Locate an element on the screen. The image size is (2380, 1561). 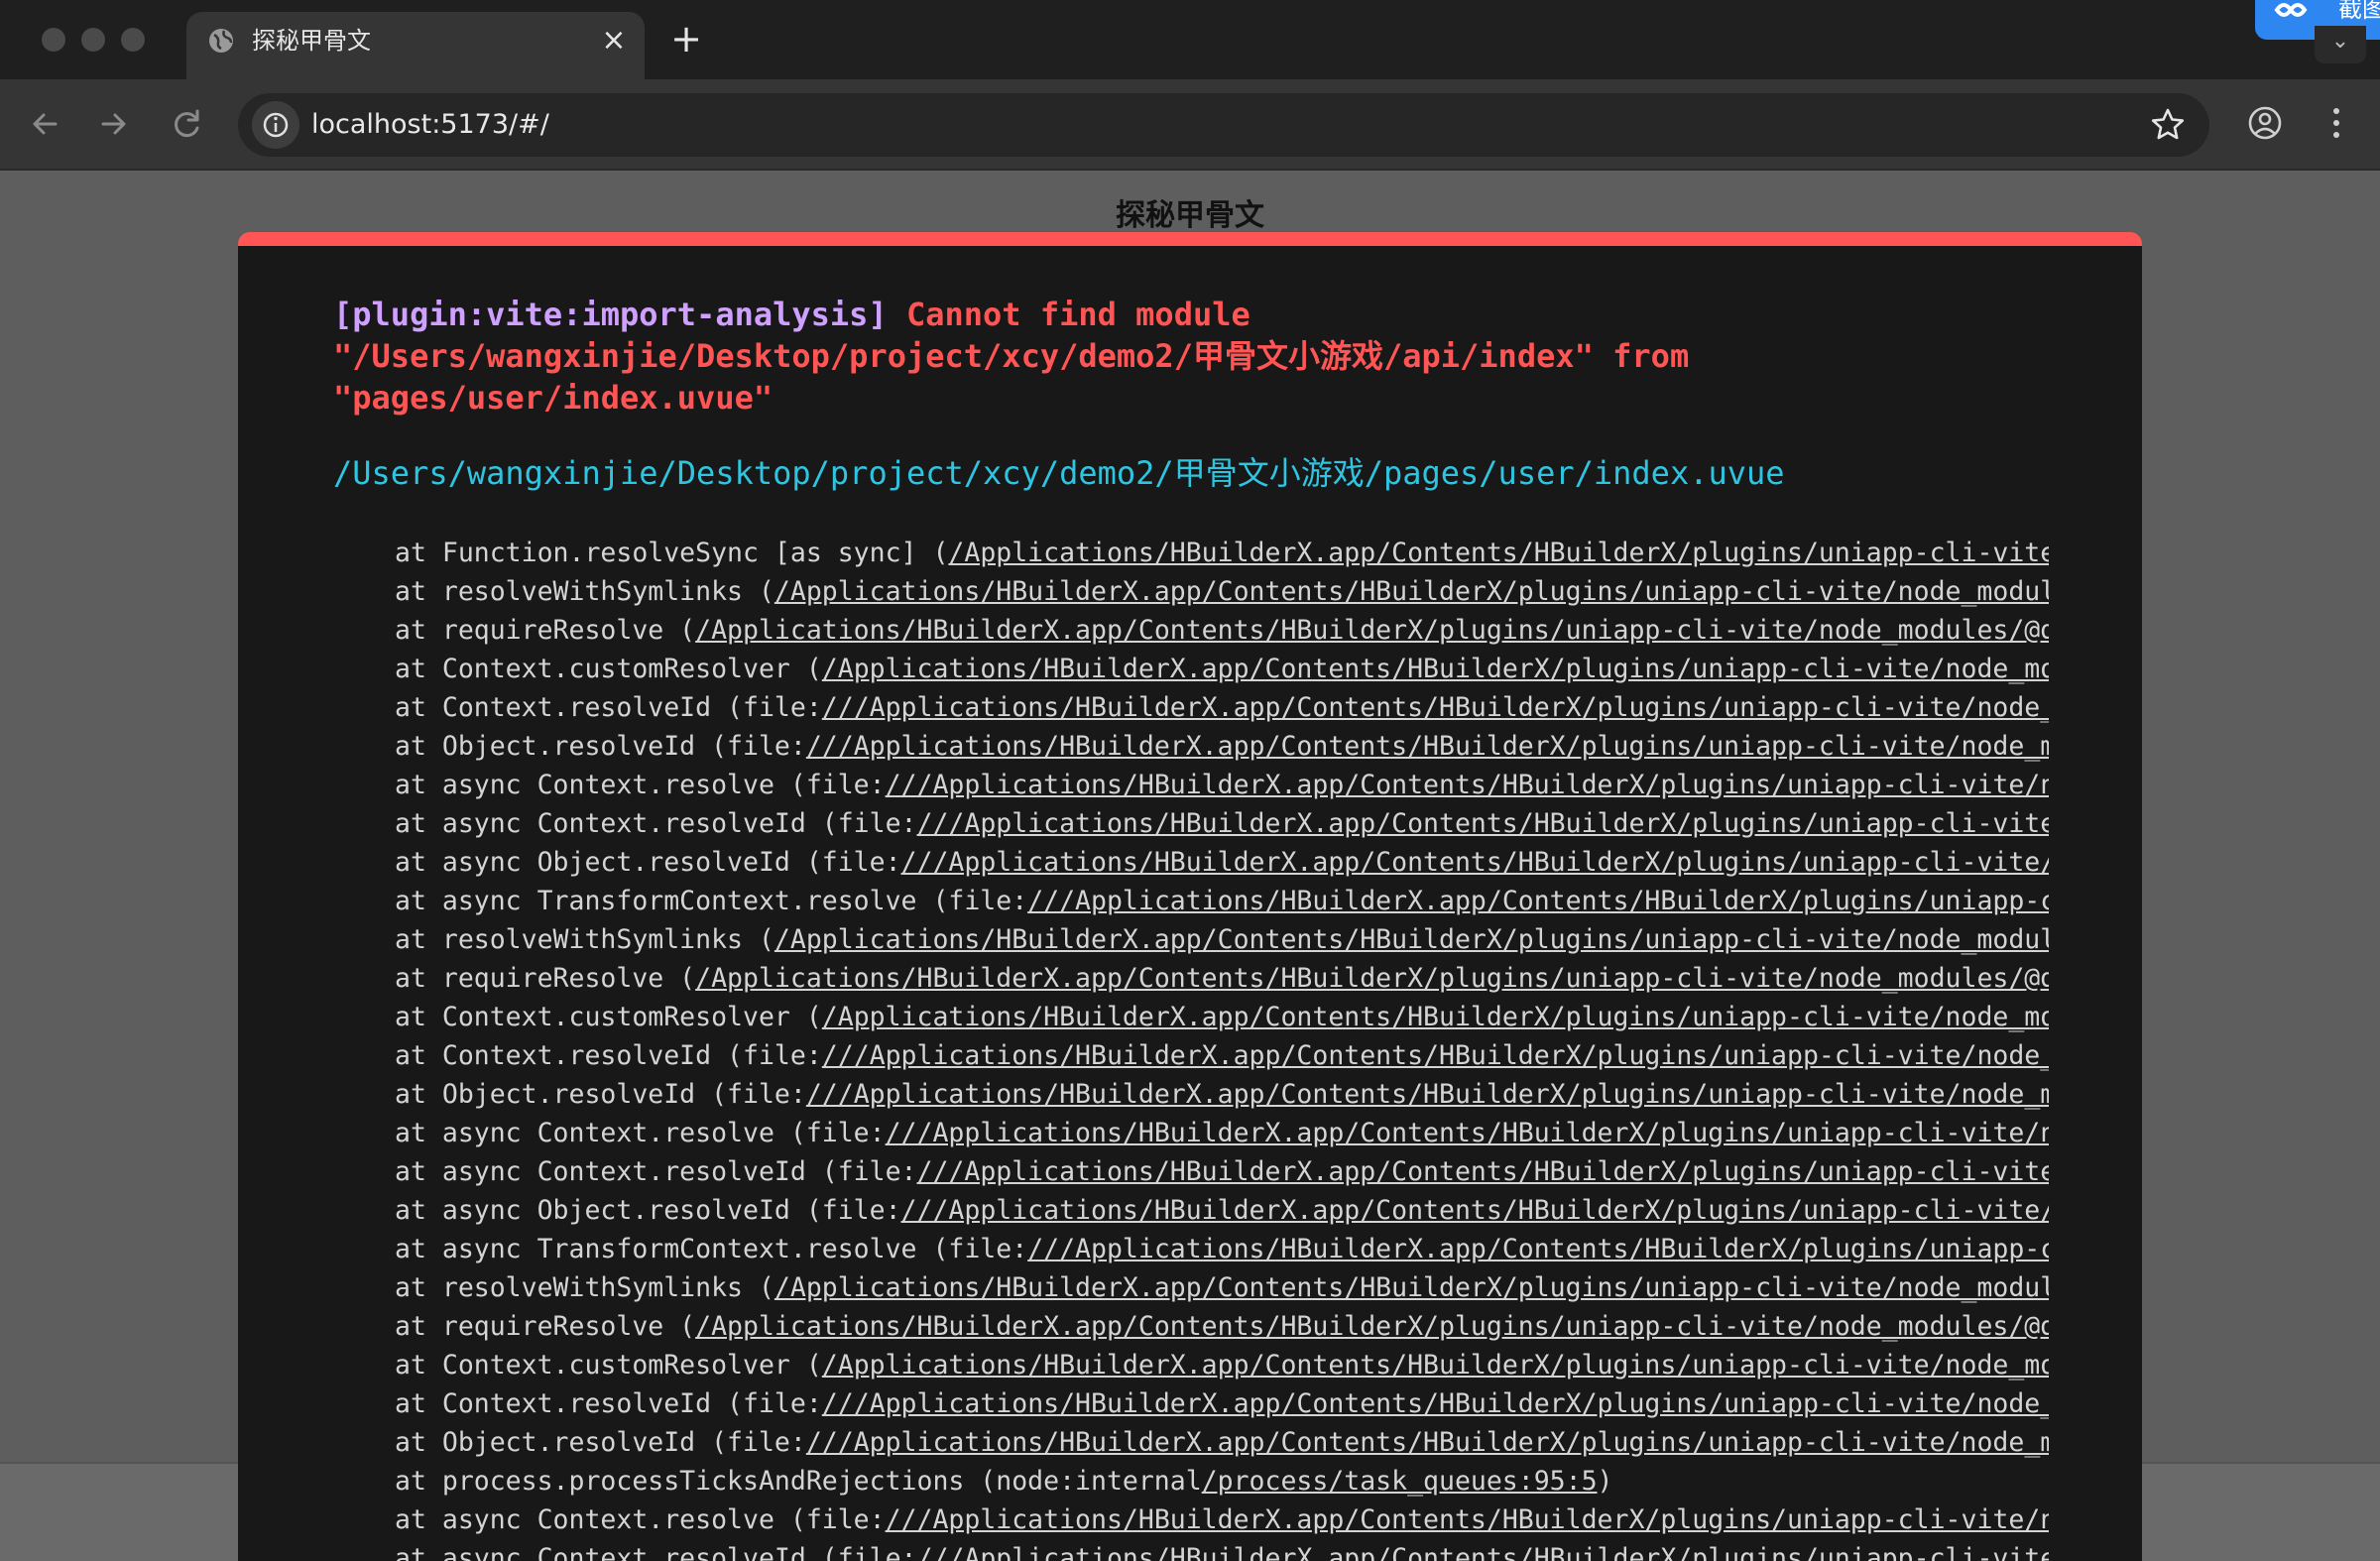
tab-title: 探秘甲骨文 is located at coordinates (311, 41).